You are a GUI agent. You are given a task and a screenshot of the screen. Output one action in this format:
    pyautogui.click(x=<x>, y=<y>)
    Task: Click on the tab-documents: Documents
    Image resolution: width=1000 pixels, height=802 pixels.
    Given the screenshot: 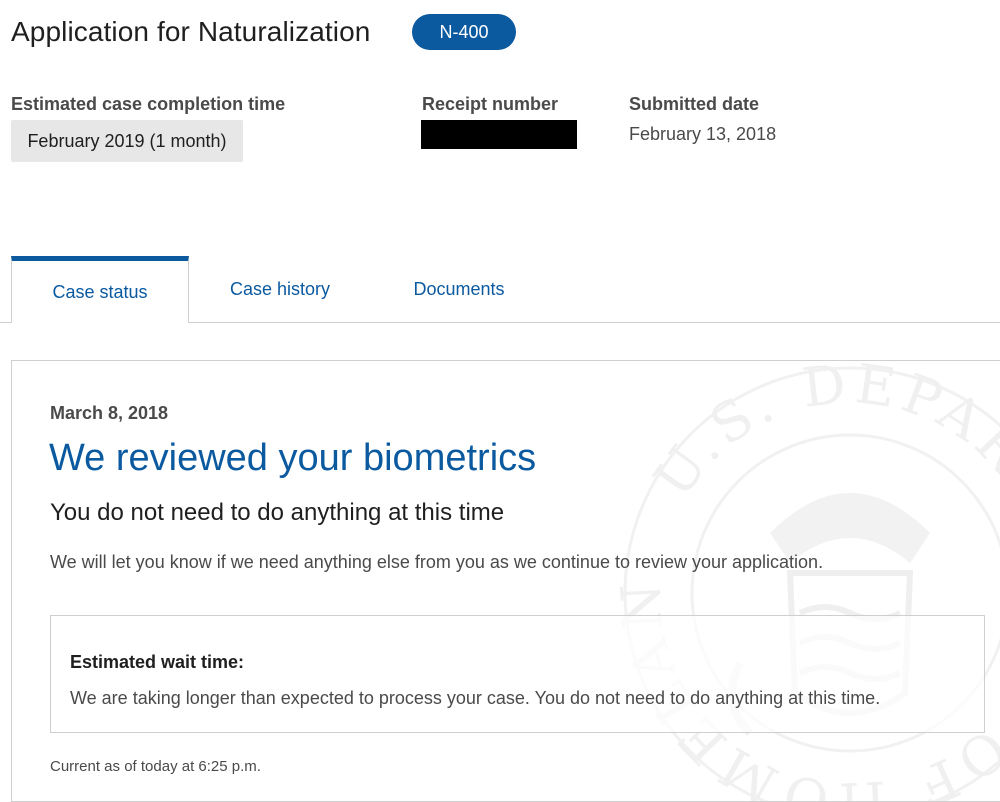 What is the action you would take?
    pyautogui.click(x=459, y=289)
    